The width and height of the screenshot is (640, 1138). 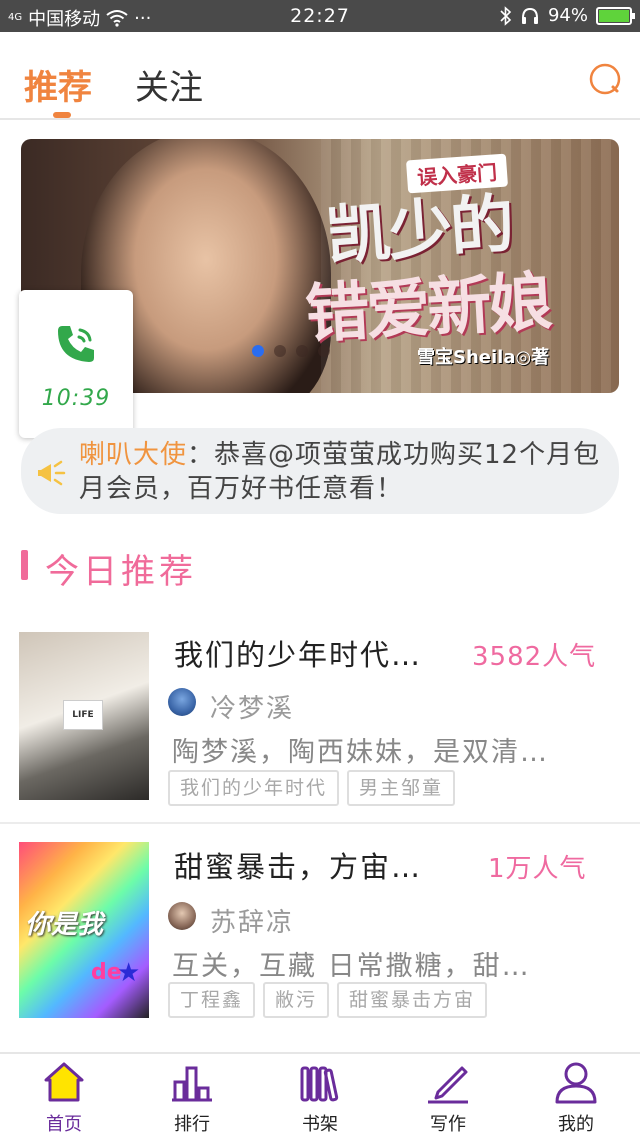 I want to click on book-cover: LIFE, so click(x=84, y=716).